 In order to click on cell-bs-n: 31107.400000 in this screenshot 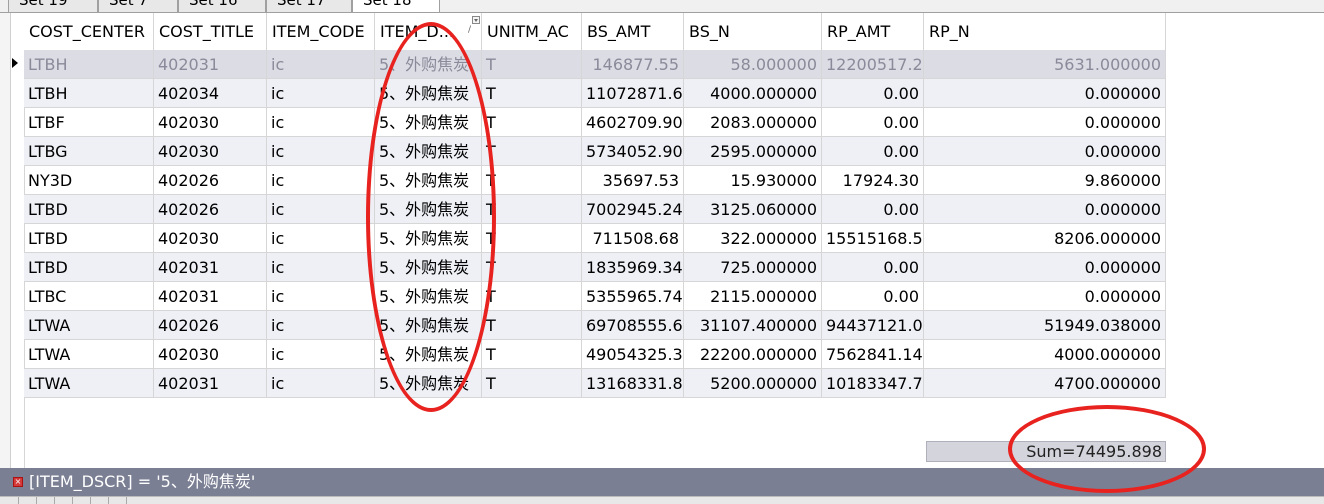, I will do `click(753, 325)`.